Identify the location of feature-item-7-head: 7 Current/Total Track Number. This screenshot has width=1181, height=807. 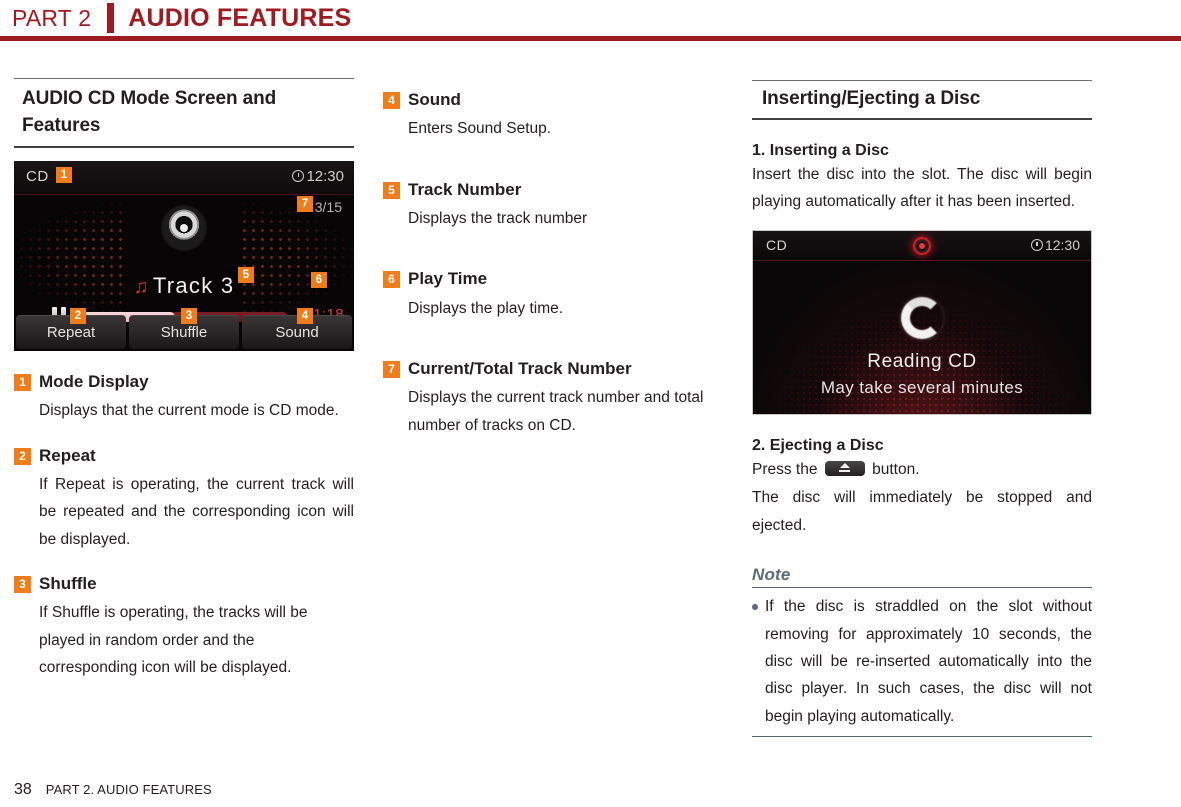
(539, 368).